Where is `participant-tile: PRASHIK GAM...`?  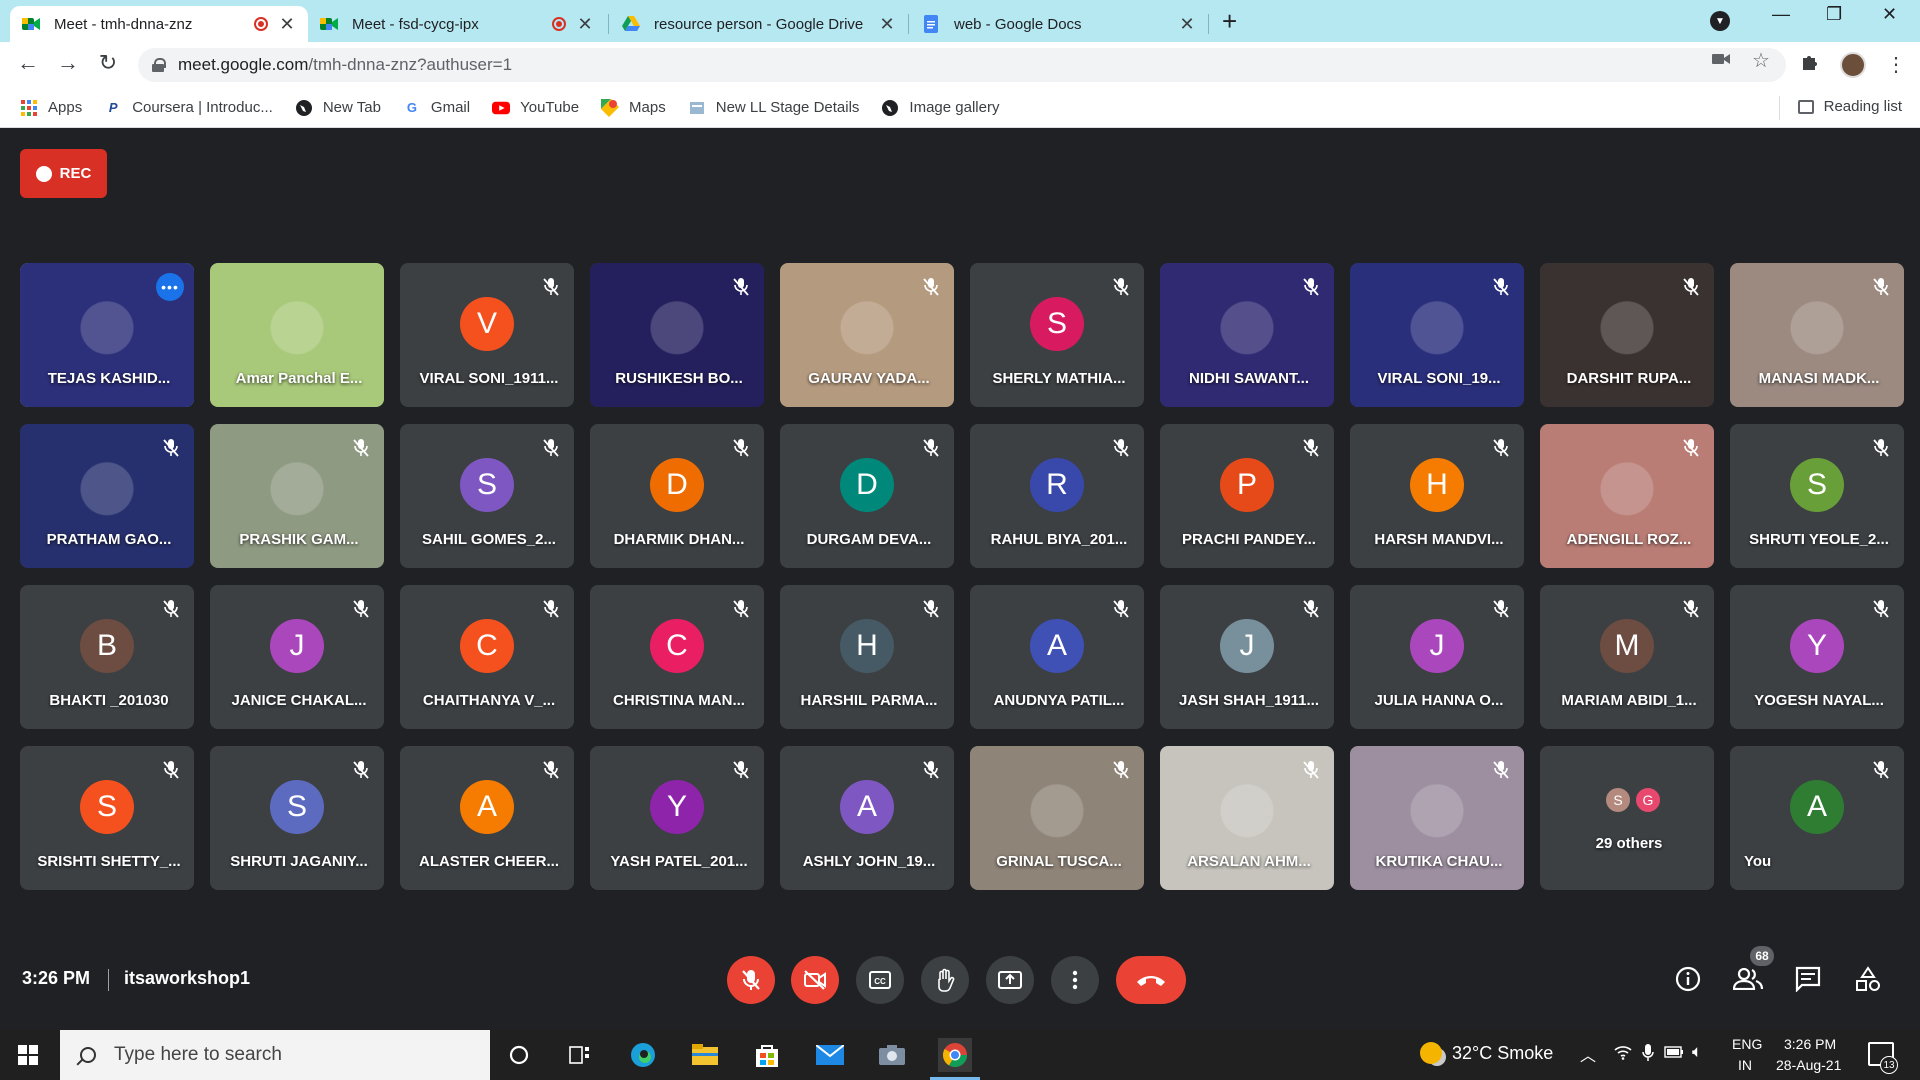
participant-tile: PRASHIK GAM... is located at coordinates (297, 496).